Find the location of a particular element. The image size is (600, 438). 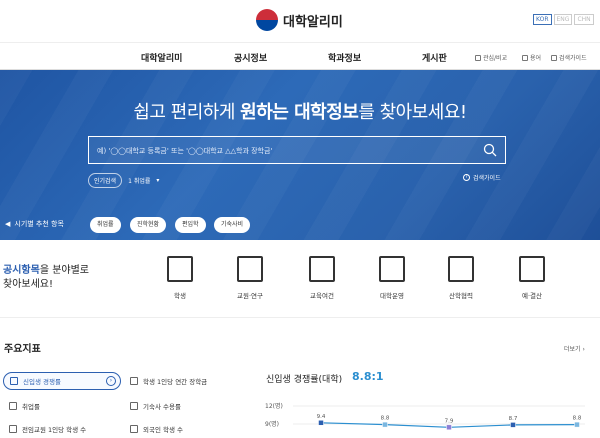

more-label: 더보기 is located at coordinates (572, 349).